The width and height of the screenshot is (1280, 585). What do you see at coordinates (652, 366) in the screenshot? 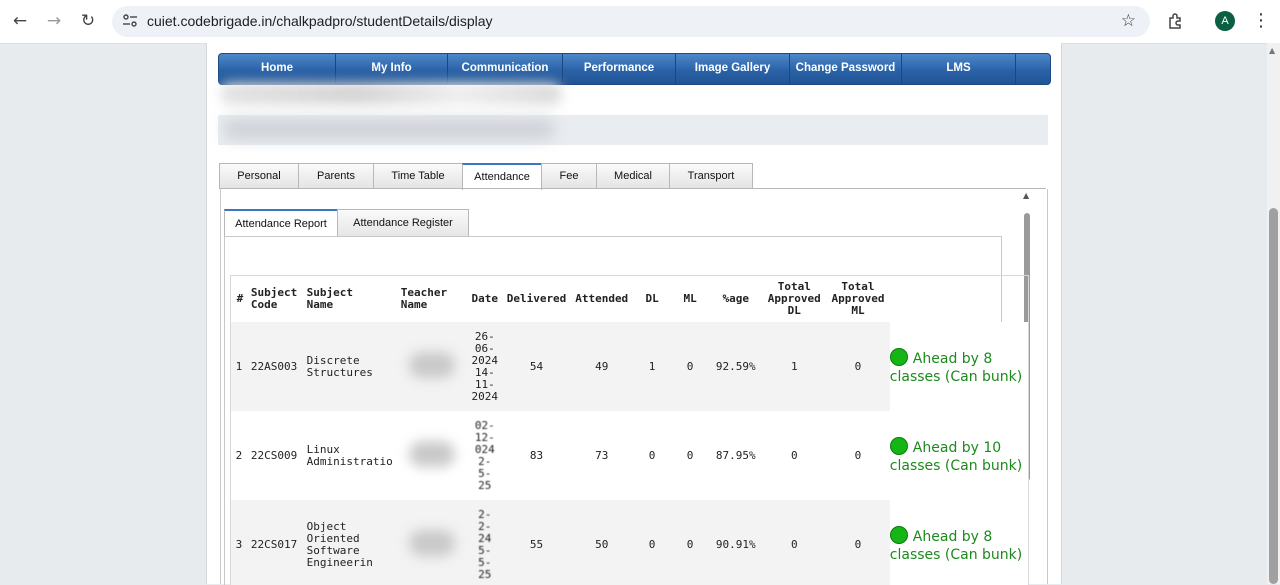
I see `dl: 1` at bounding box center [652, 366].